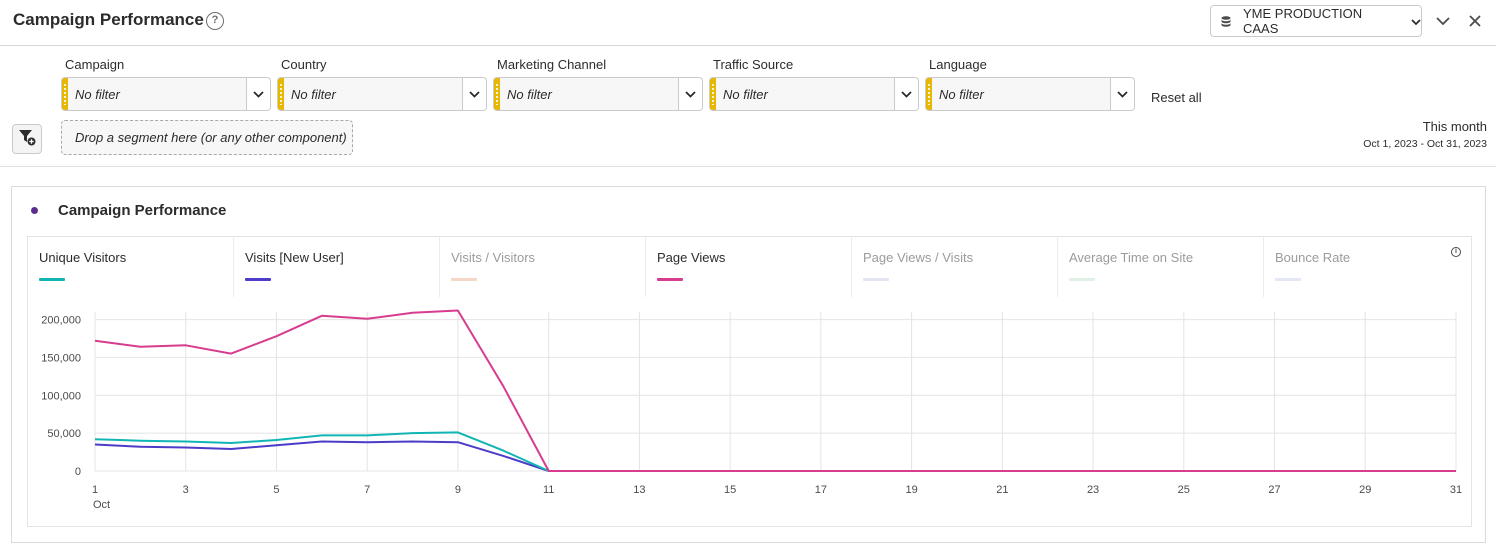 This screenshot has width=1496, height=553. I want to click on page-title: Campaign Performance, so click(108, 19).